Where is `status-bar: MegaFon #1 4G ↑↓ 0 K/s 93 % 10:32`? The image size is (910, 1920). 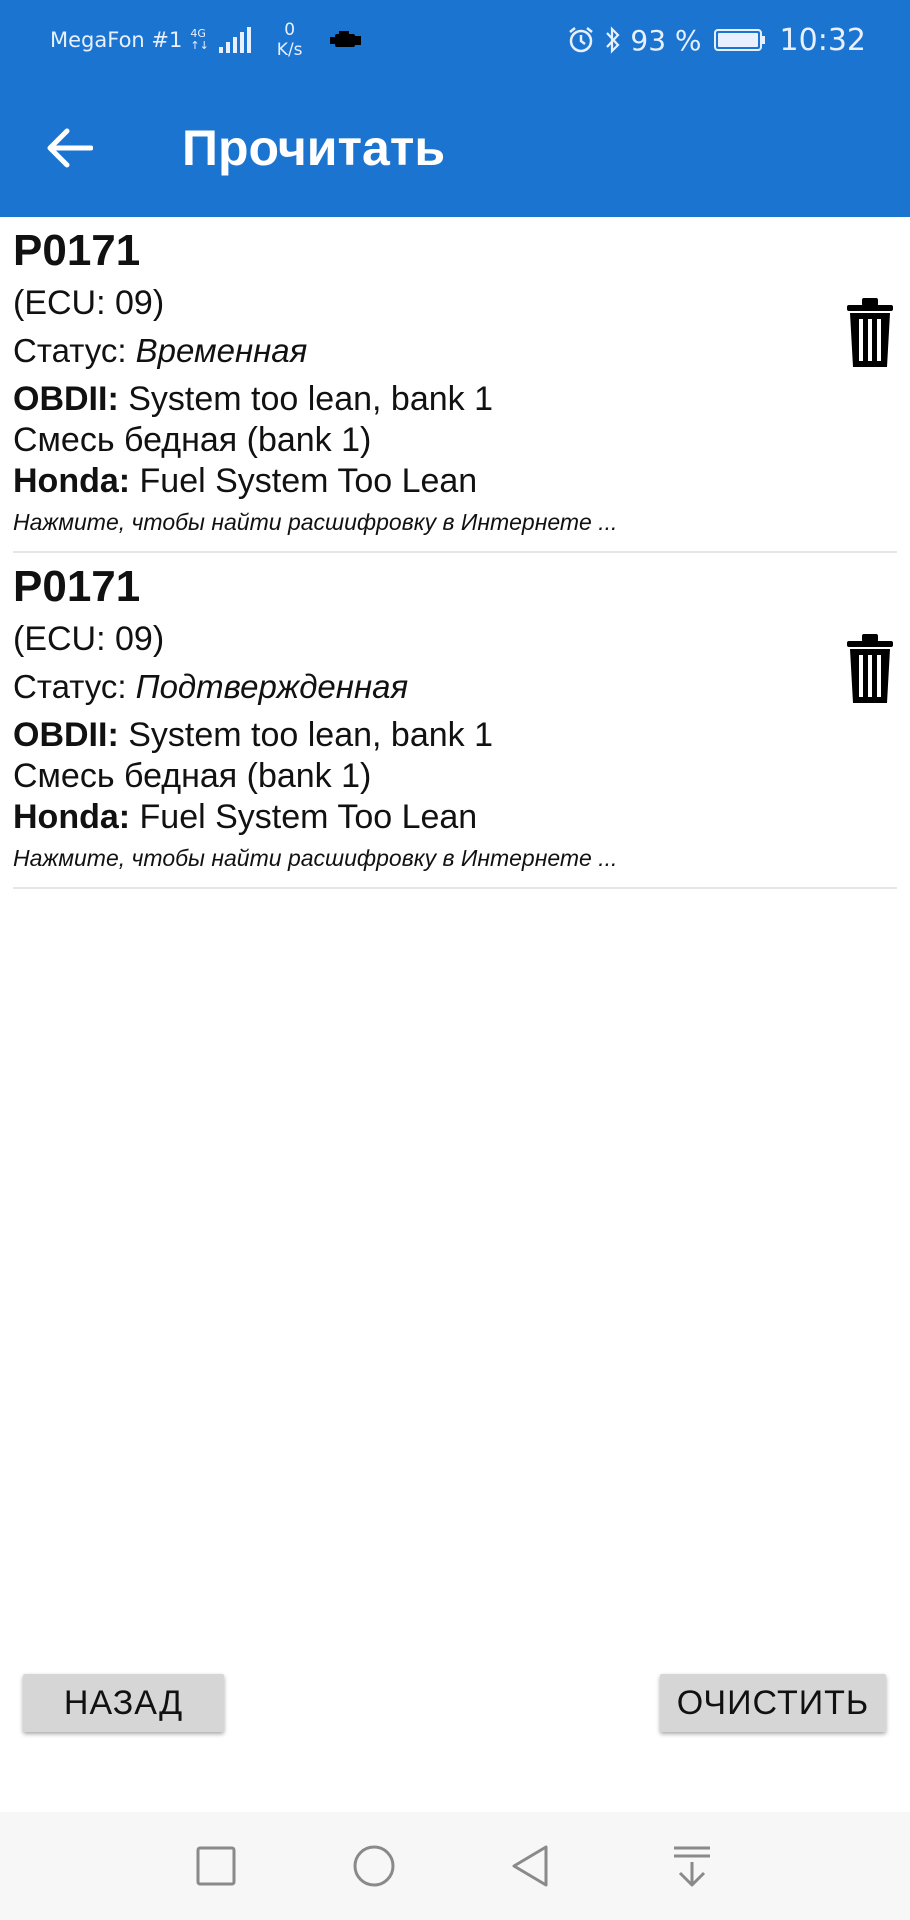
status-bar: MegaFon #1 4G ↑↓ 0 K/s 93 % 10:32 is located at coordinates (455, 39).